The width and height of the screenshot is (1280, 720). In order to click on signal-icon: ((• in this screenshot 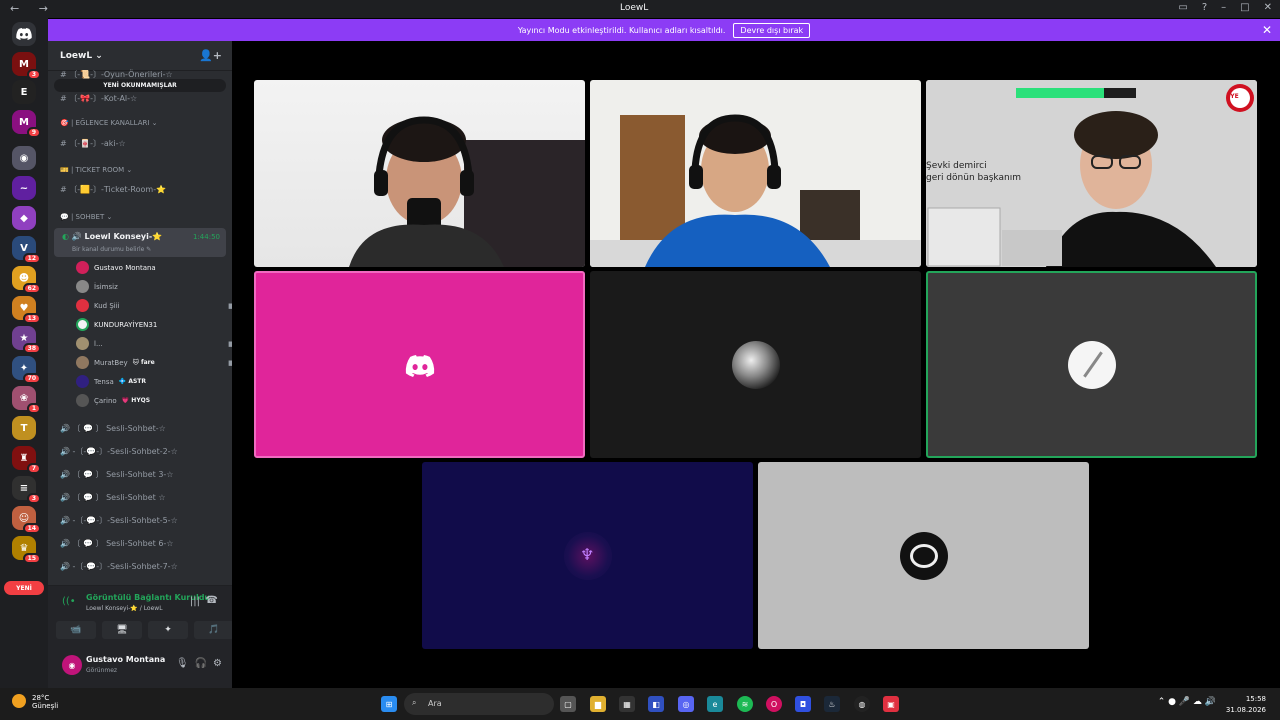, I will do `click(69, 601)`.